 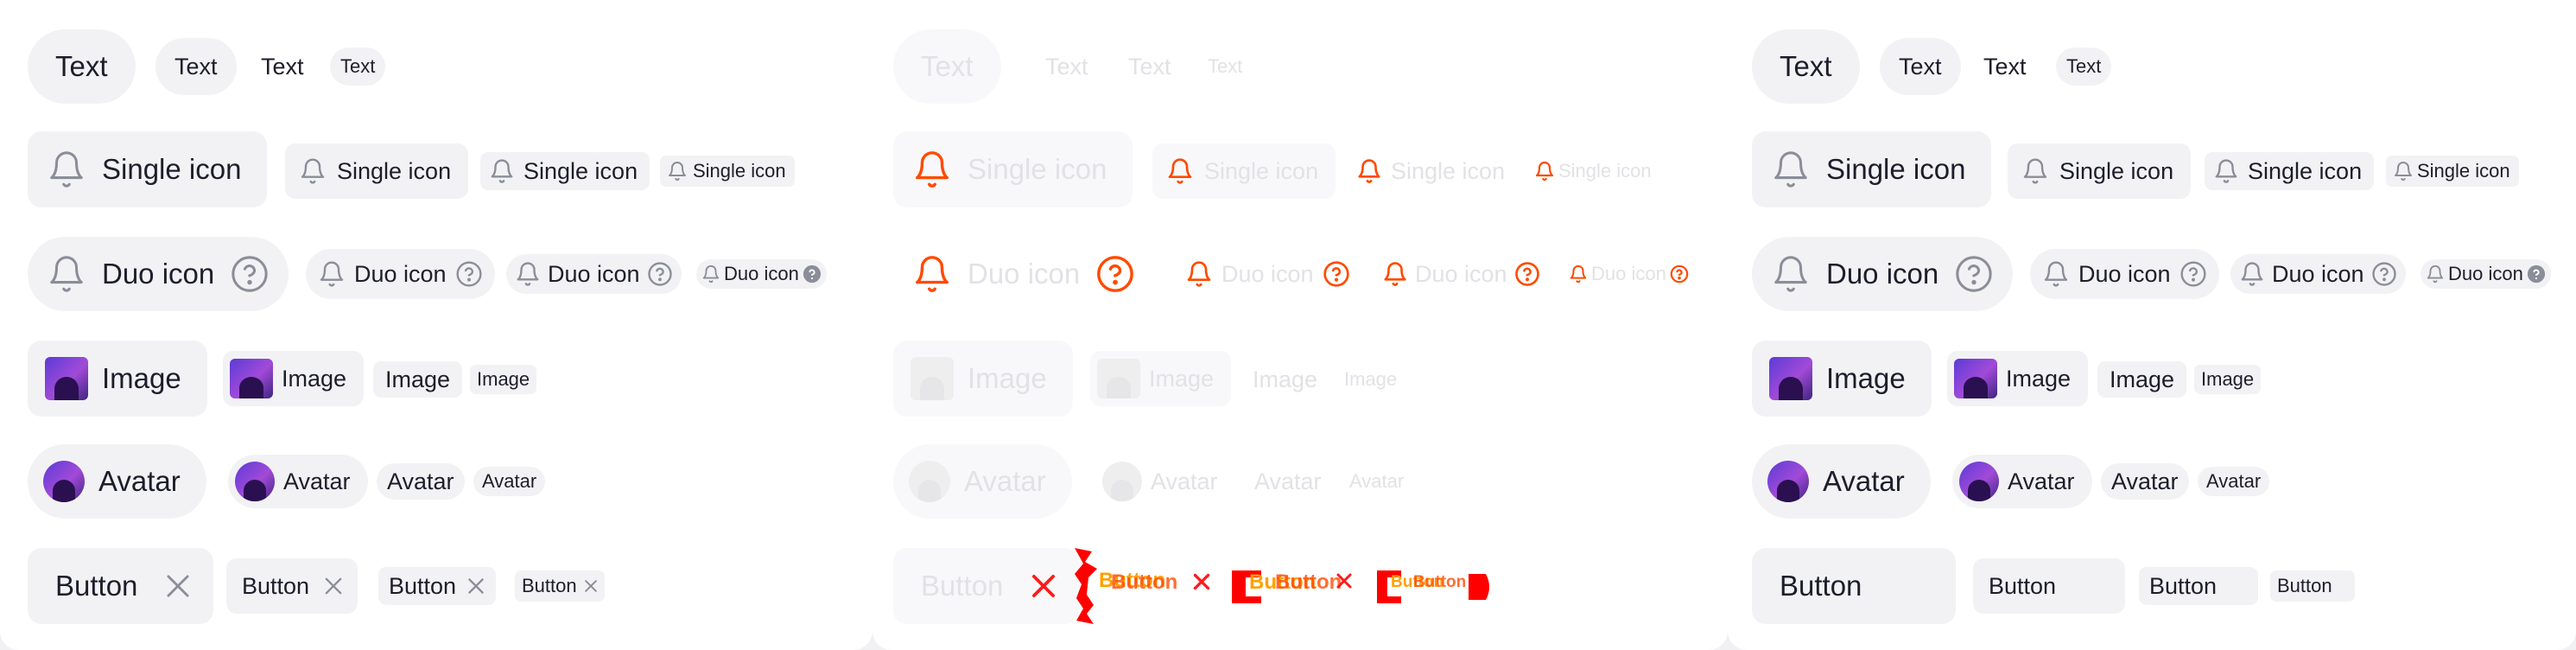 I want to click on image-thumbnail, so click(x=251, y=378).